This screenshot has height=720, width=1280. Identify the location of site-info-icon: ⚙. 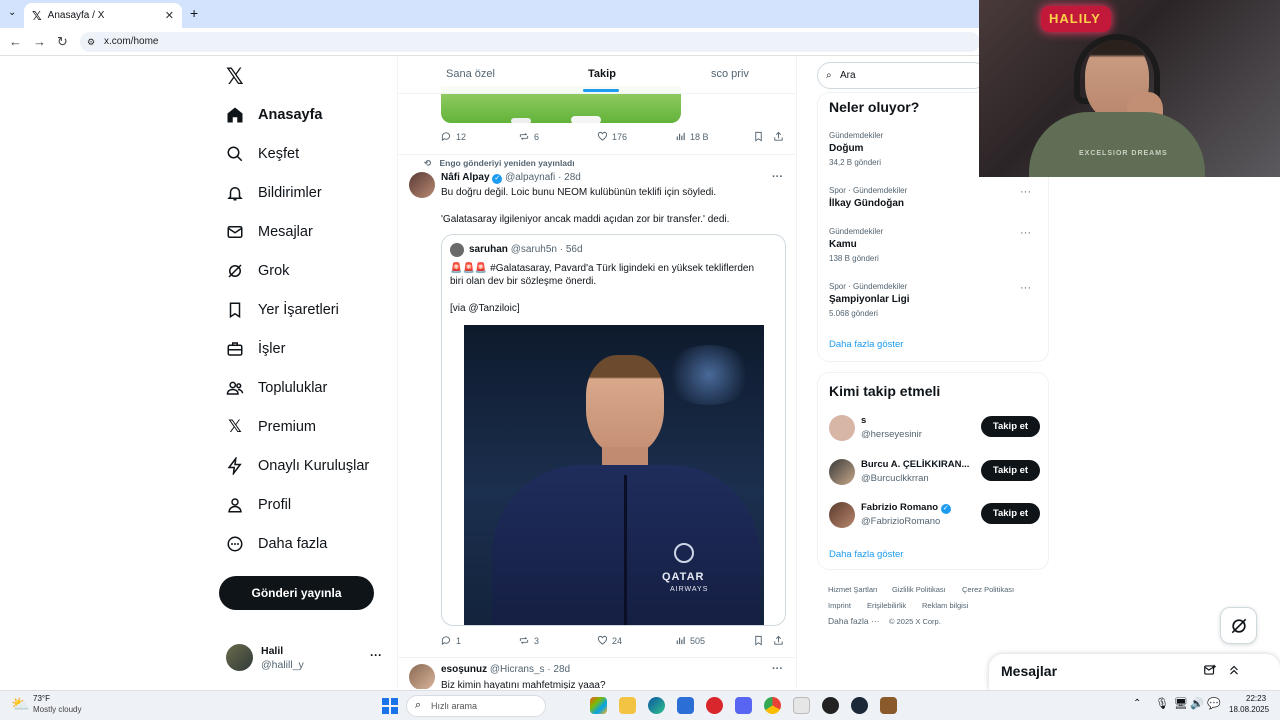
(91, 42).